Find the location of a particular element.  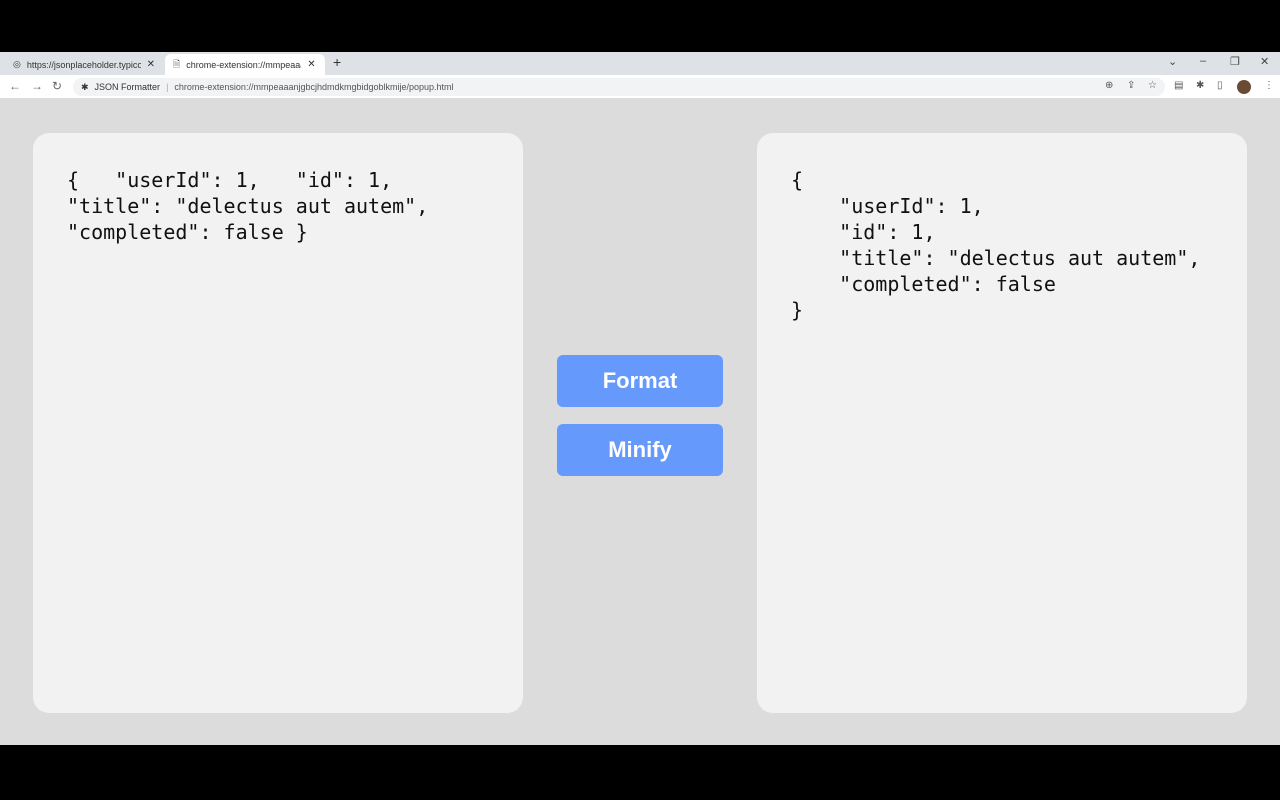

reload-icon: ↻ is located at coordinates (57, 86).